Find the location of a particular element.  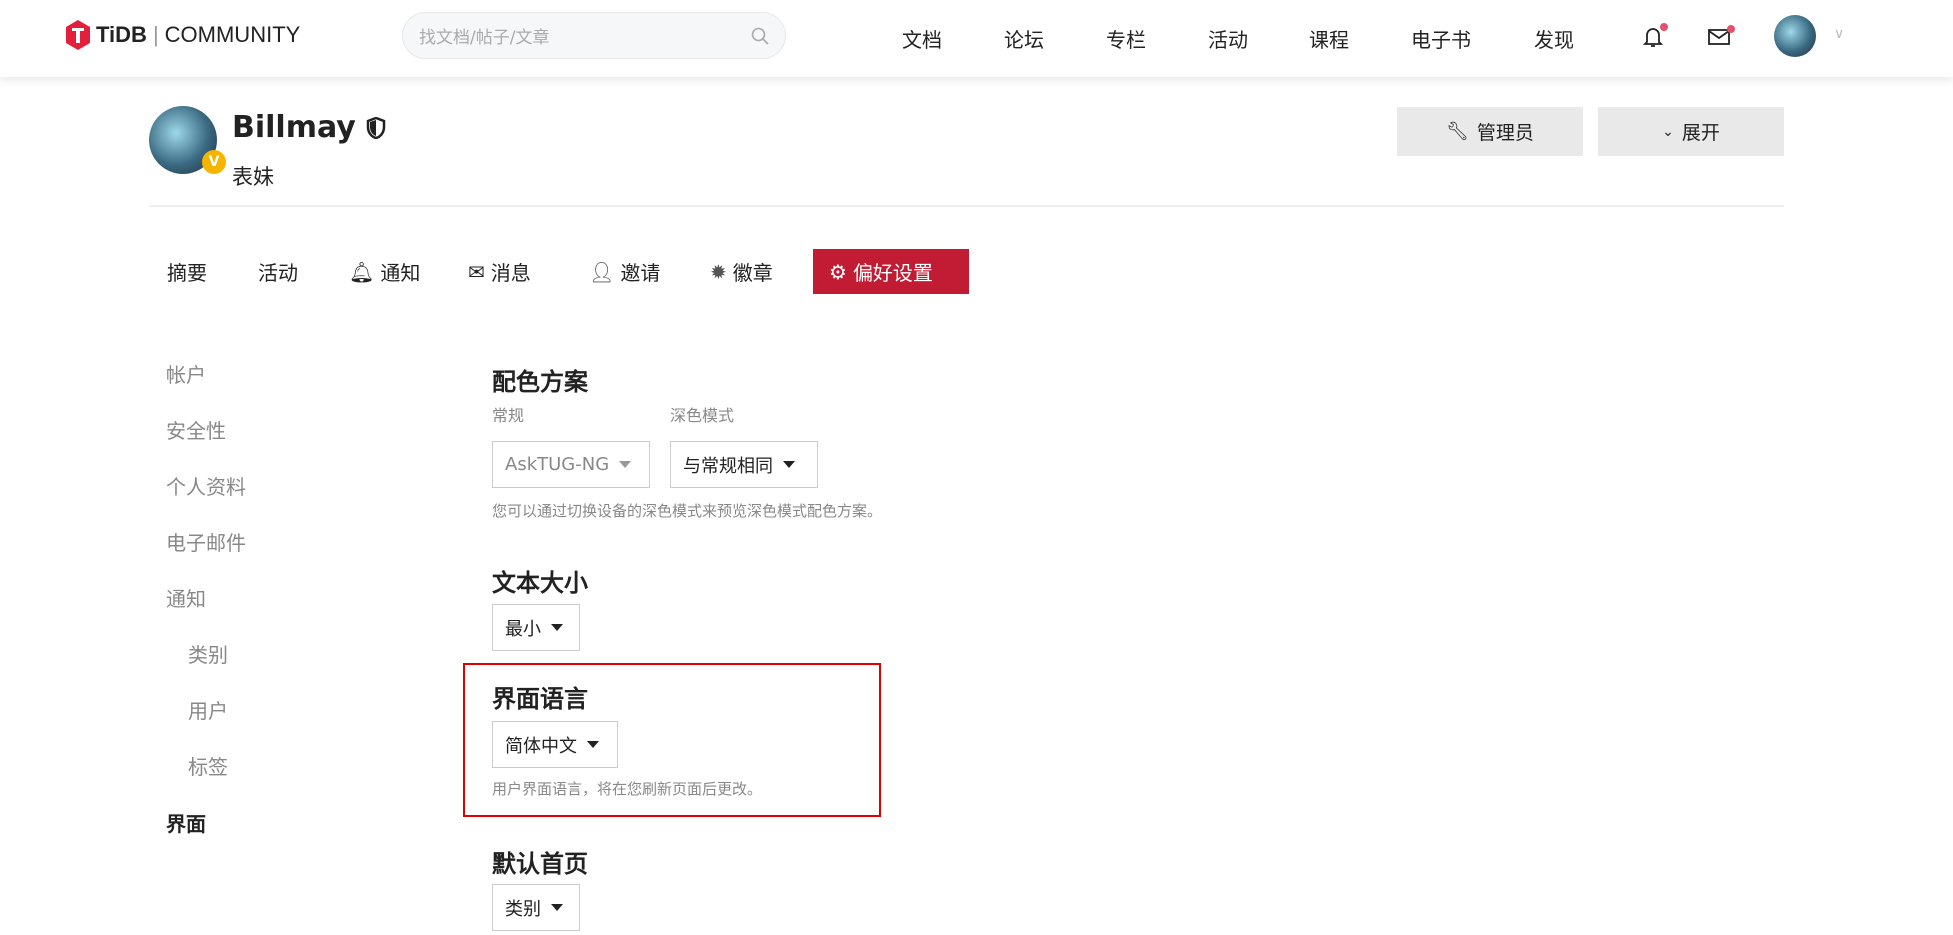

nav-discover: 发现 is located at coordinates (1554, 38).